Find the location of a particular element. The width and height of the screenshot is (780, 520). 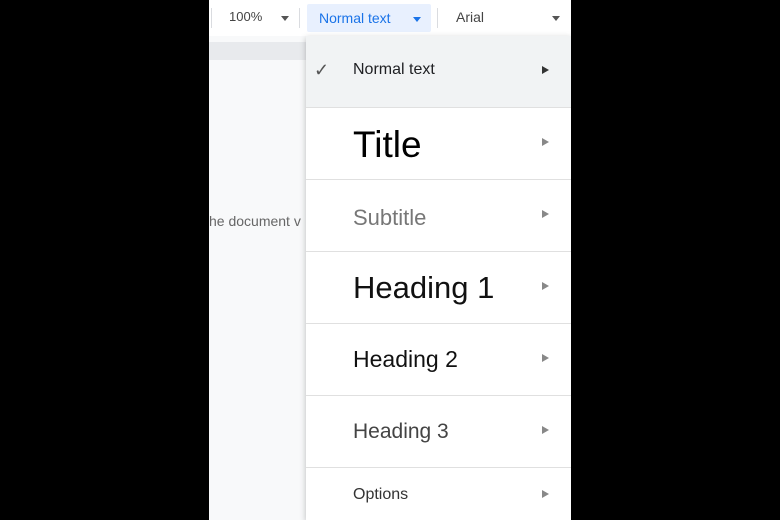

menu-item-label: Options is located at coordinates (381, 494).